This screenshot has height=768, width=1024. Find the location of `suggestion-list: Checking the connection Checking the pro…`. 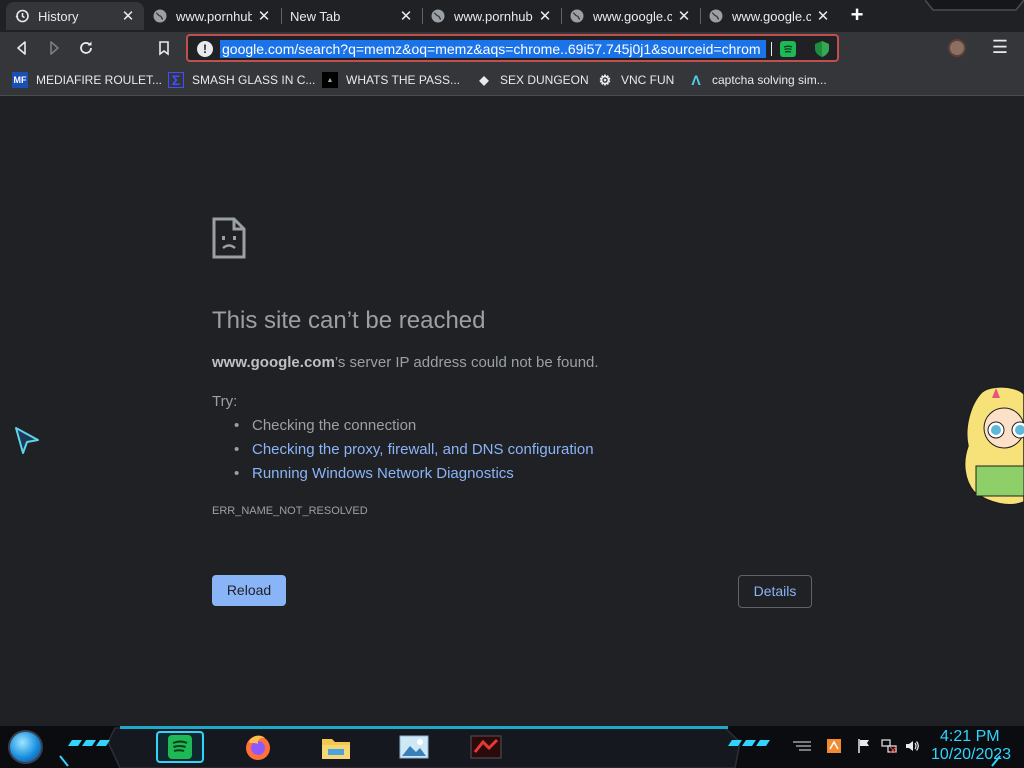

suggestion-list: Checking the connection Checking the pro… is located at coordinates (413, 452).